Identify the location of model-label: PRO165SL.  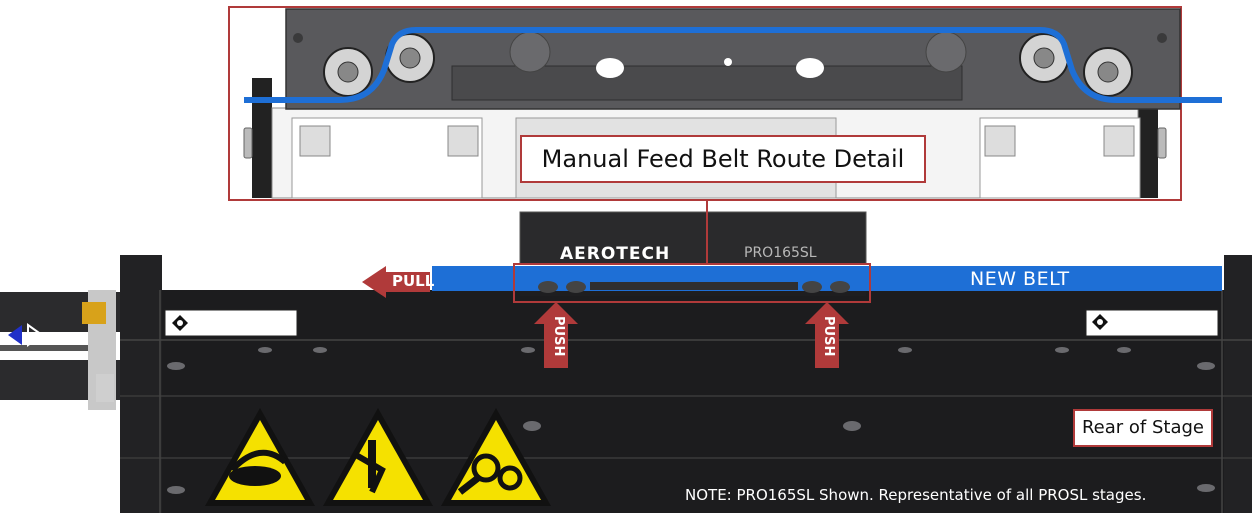
(780, 253).